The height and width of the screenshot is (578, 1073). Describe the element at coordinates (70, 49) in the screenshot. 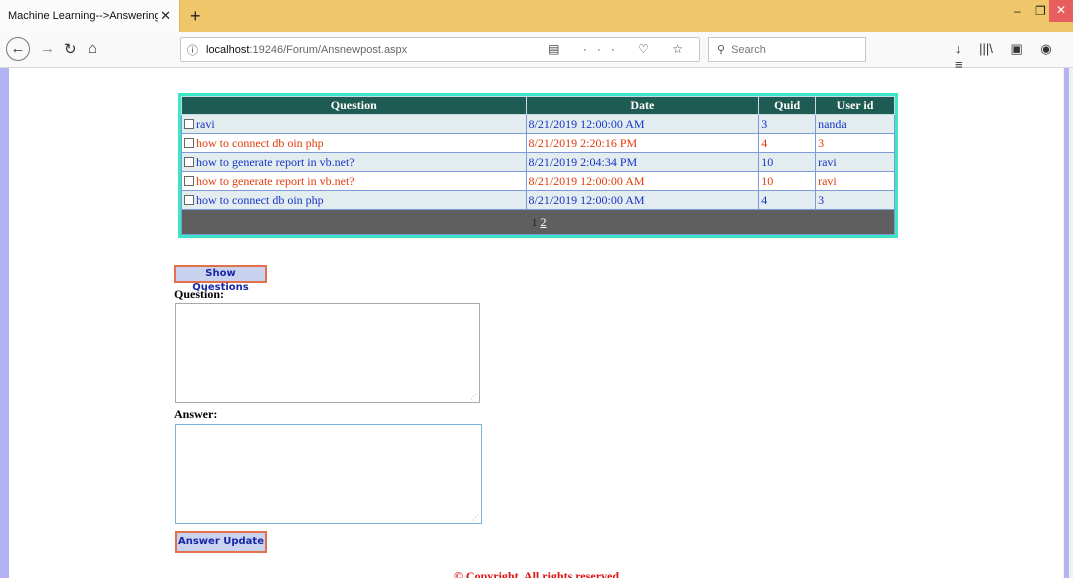

I see `reload-icon: ↻` at that location.